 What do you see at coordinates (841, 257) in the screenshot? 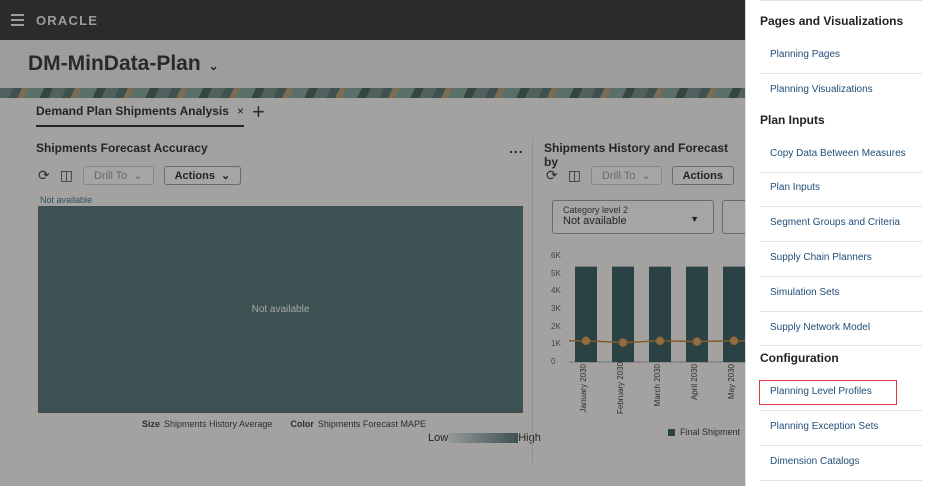
I see `panel-link-supply-chain-planners: Supply Chain Planners` at bounding box center [841, 257].